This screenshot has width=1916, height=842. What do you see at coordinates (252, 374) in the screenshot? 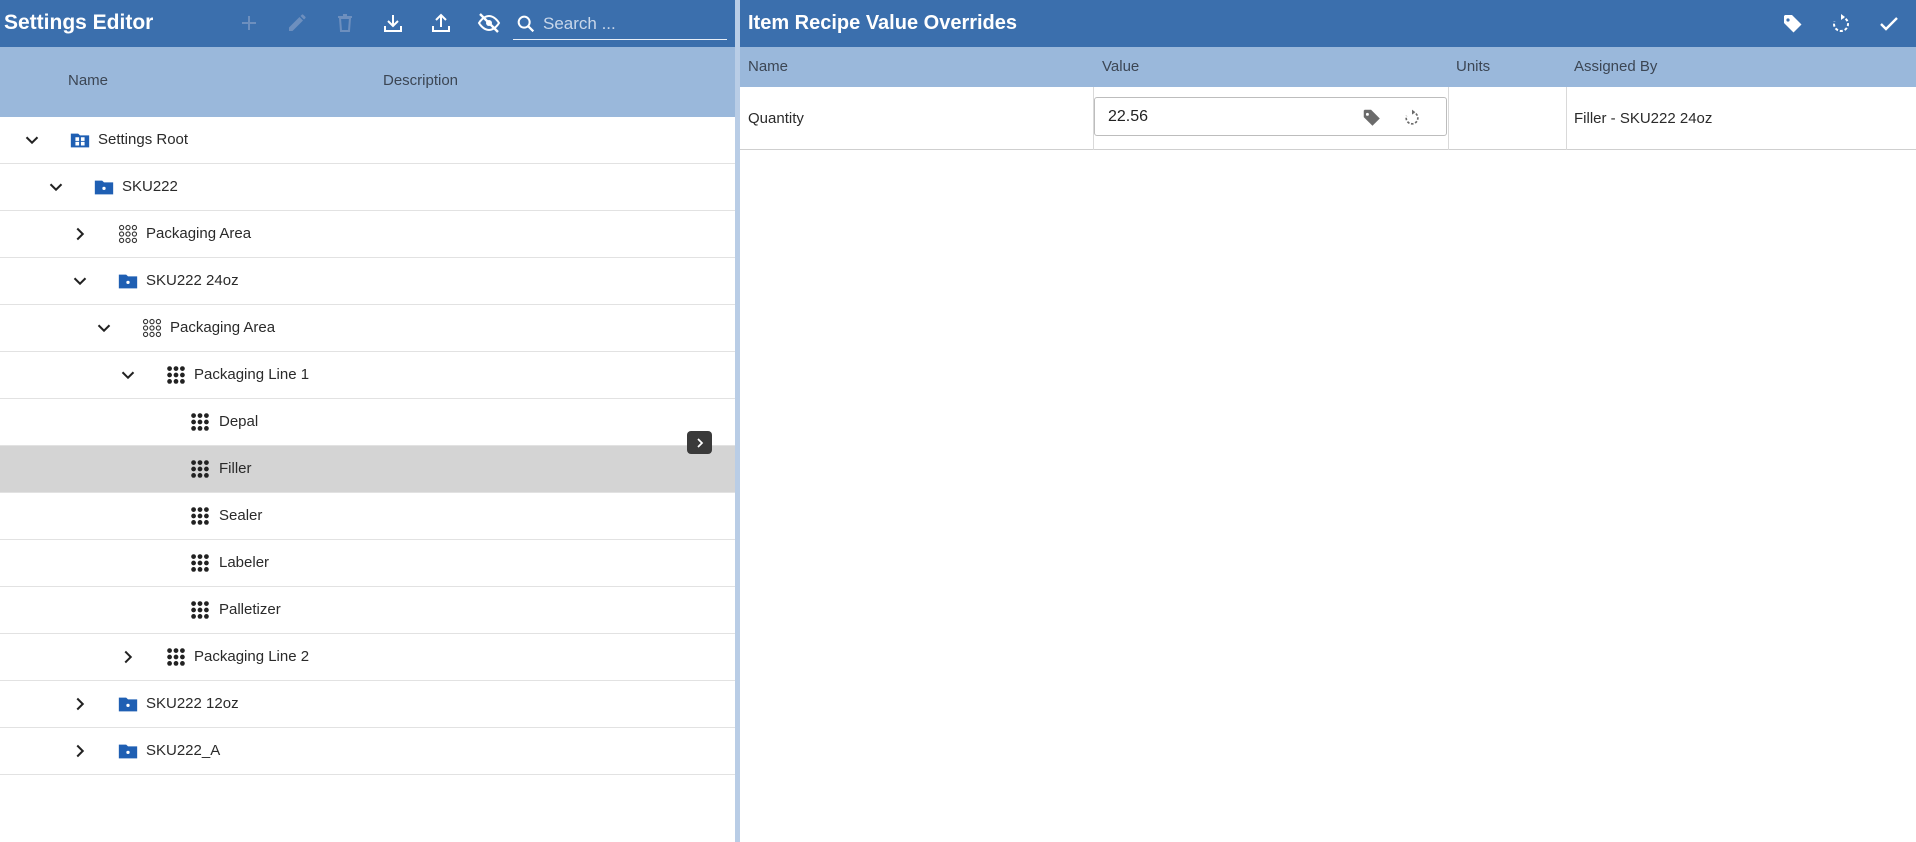
I see `tree-node-label: Packaging Line 1` at bounding box center [252, 374].